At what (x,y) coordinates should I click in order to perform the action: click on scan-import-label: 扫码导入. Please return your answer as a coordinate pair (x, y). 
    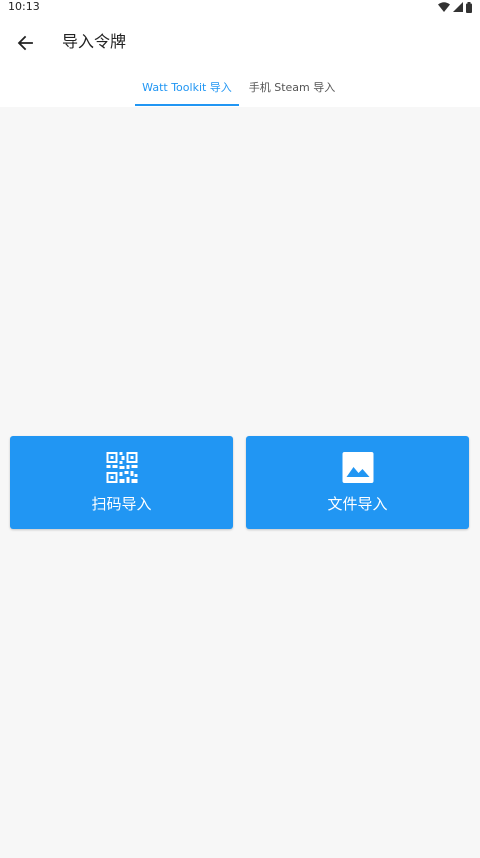
    Looking at the image, I should click on (121, 504).